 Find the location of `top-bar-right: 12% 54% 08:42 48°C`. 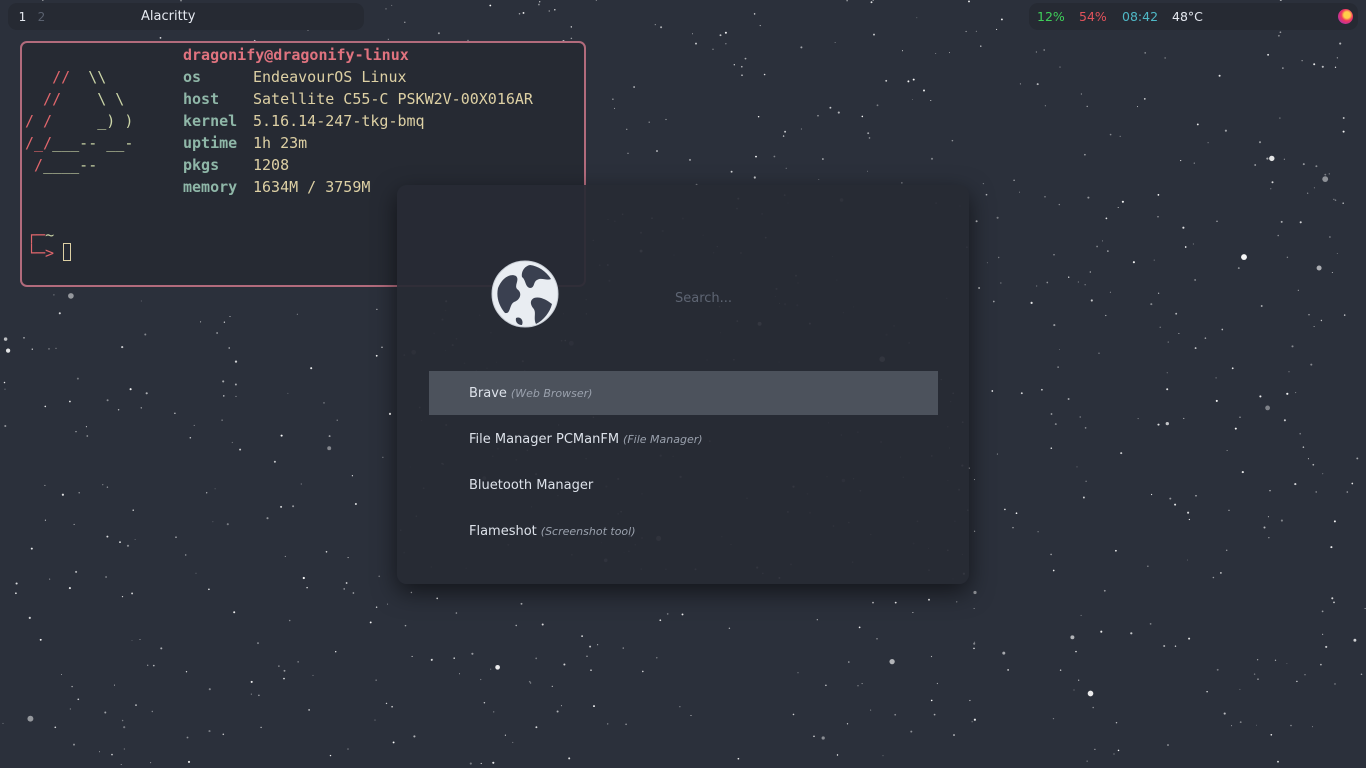

top-bar-right: 12% 54% 08:42 48°C is located at coordinates (1193, 16).